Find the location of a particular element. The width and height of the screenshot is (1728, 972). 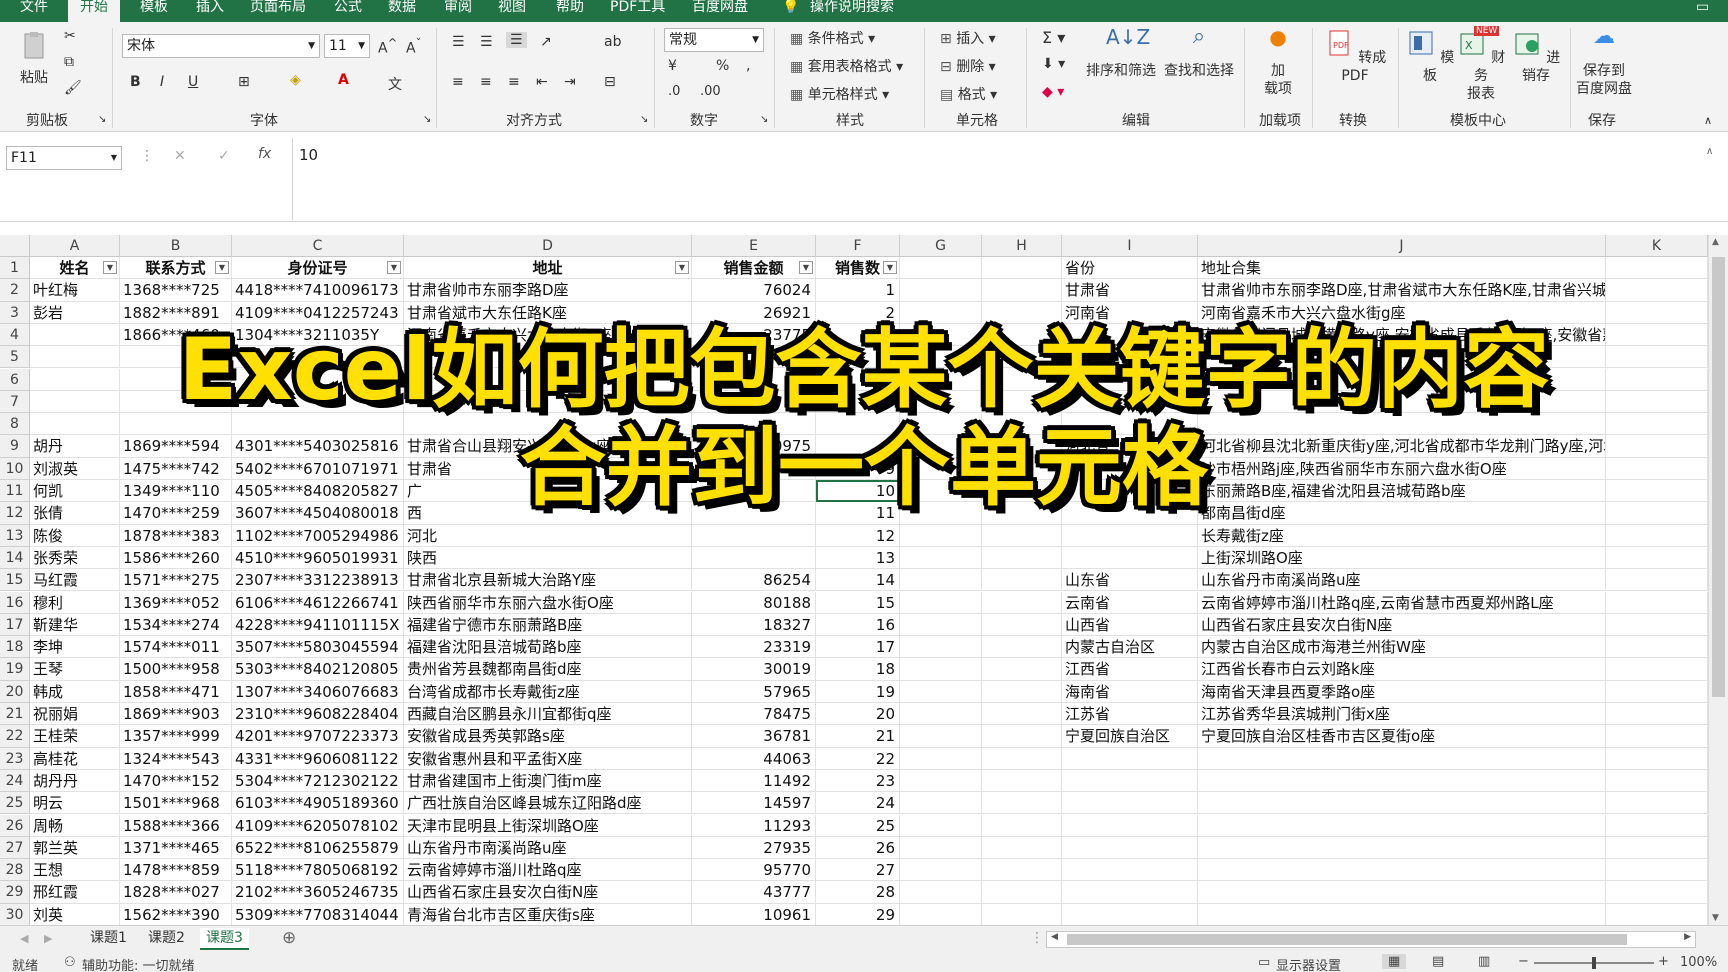

address-list-cell: 宁夏回族自治区桂香市吉区夏街o座 is located at coordinates (1402, 736).